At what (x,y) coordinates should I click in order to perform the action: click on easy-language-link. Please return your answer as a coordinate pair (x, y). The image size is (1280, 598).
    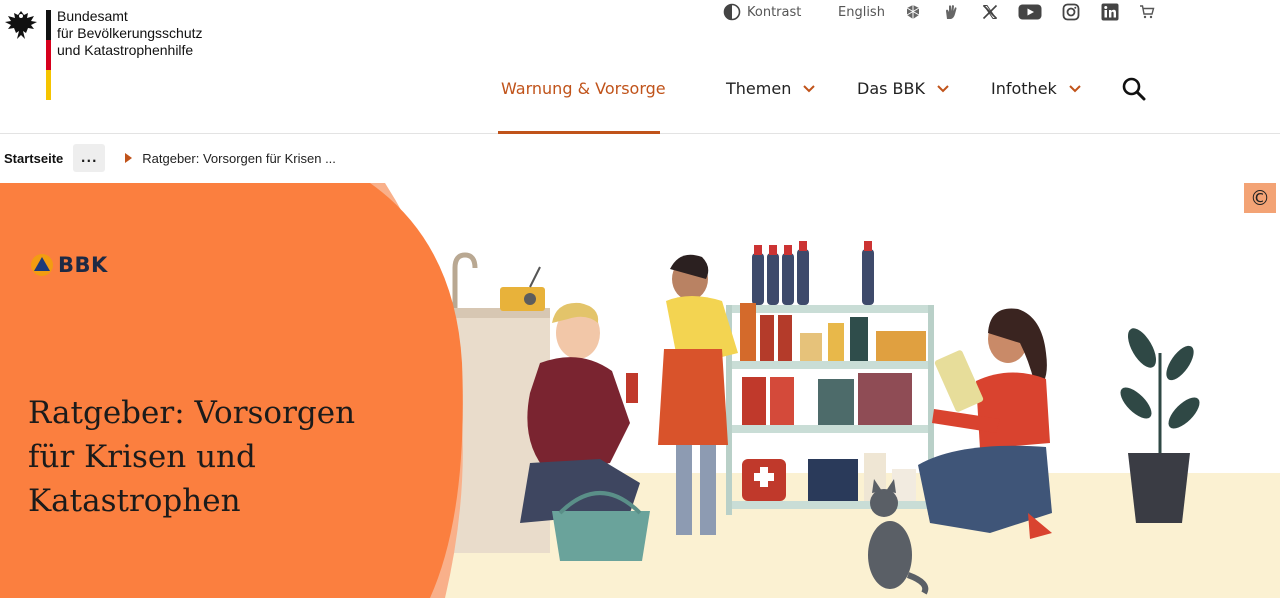
    Looking at the image, I should click on (951, 12).